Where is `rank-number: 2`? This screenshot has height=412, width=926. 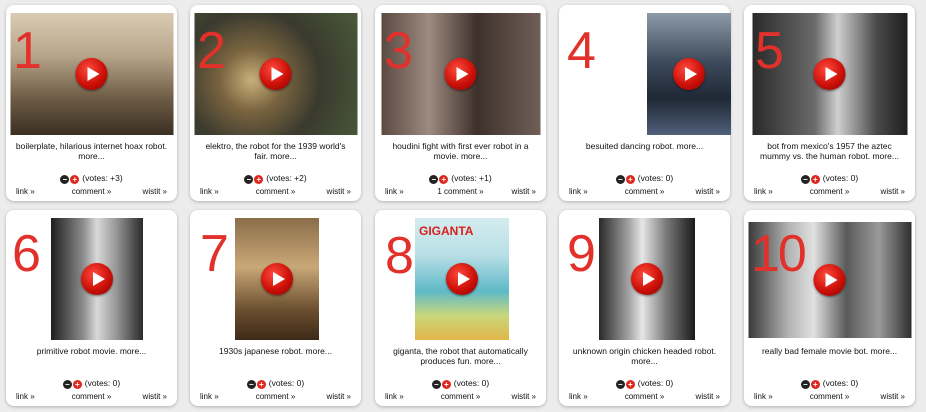
rank-number: 2 is located at coordinates (211, 51).